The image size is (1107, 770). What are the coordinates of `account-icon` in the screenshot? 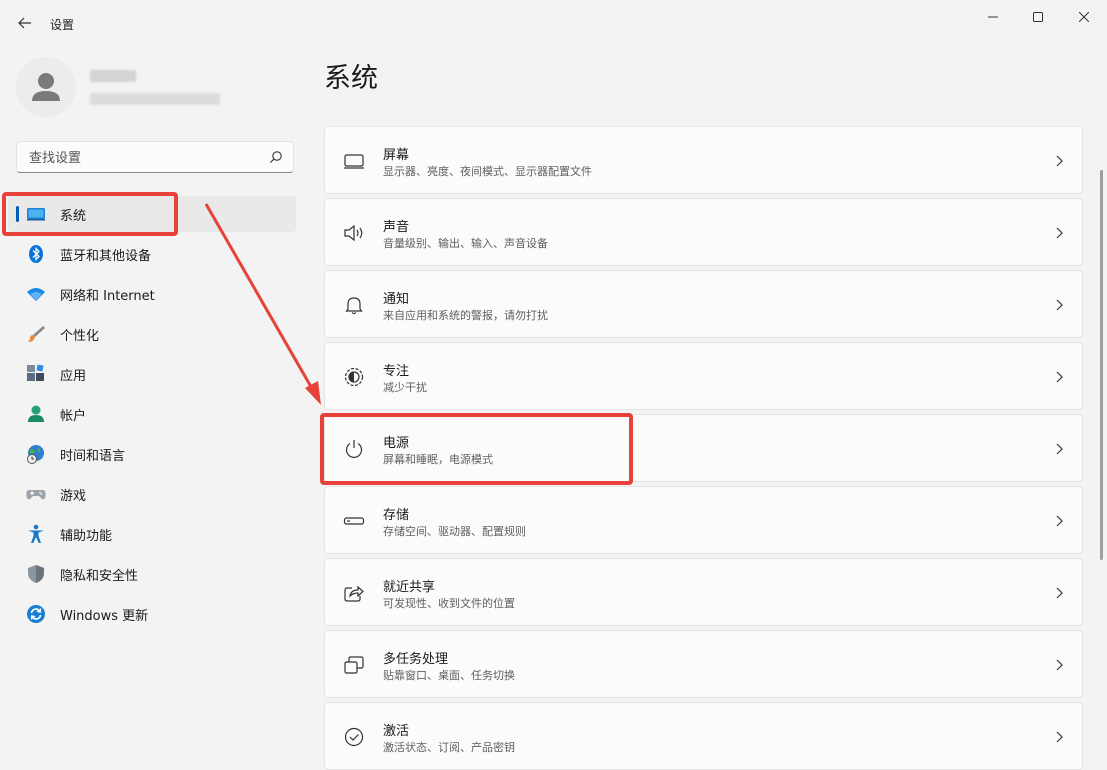 It's located at (36, 413).